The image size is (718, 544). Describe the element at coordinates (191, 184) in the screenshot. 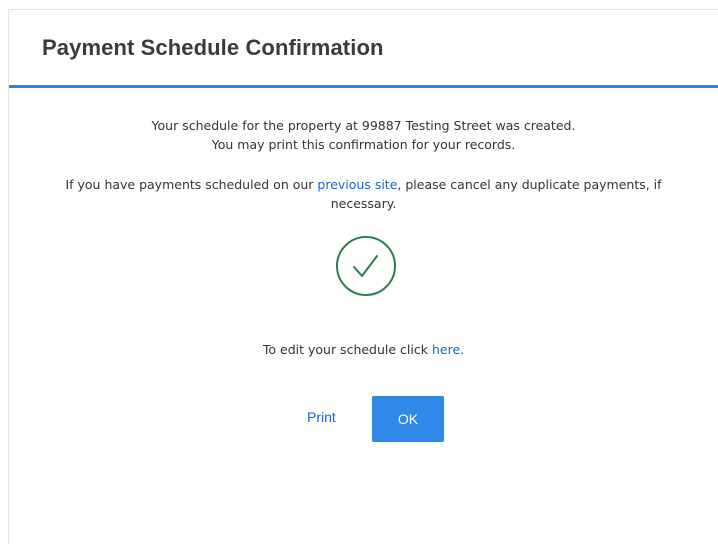

I see `duplicate-notice-prefix: If you have payments scheduled on our` at that location.